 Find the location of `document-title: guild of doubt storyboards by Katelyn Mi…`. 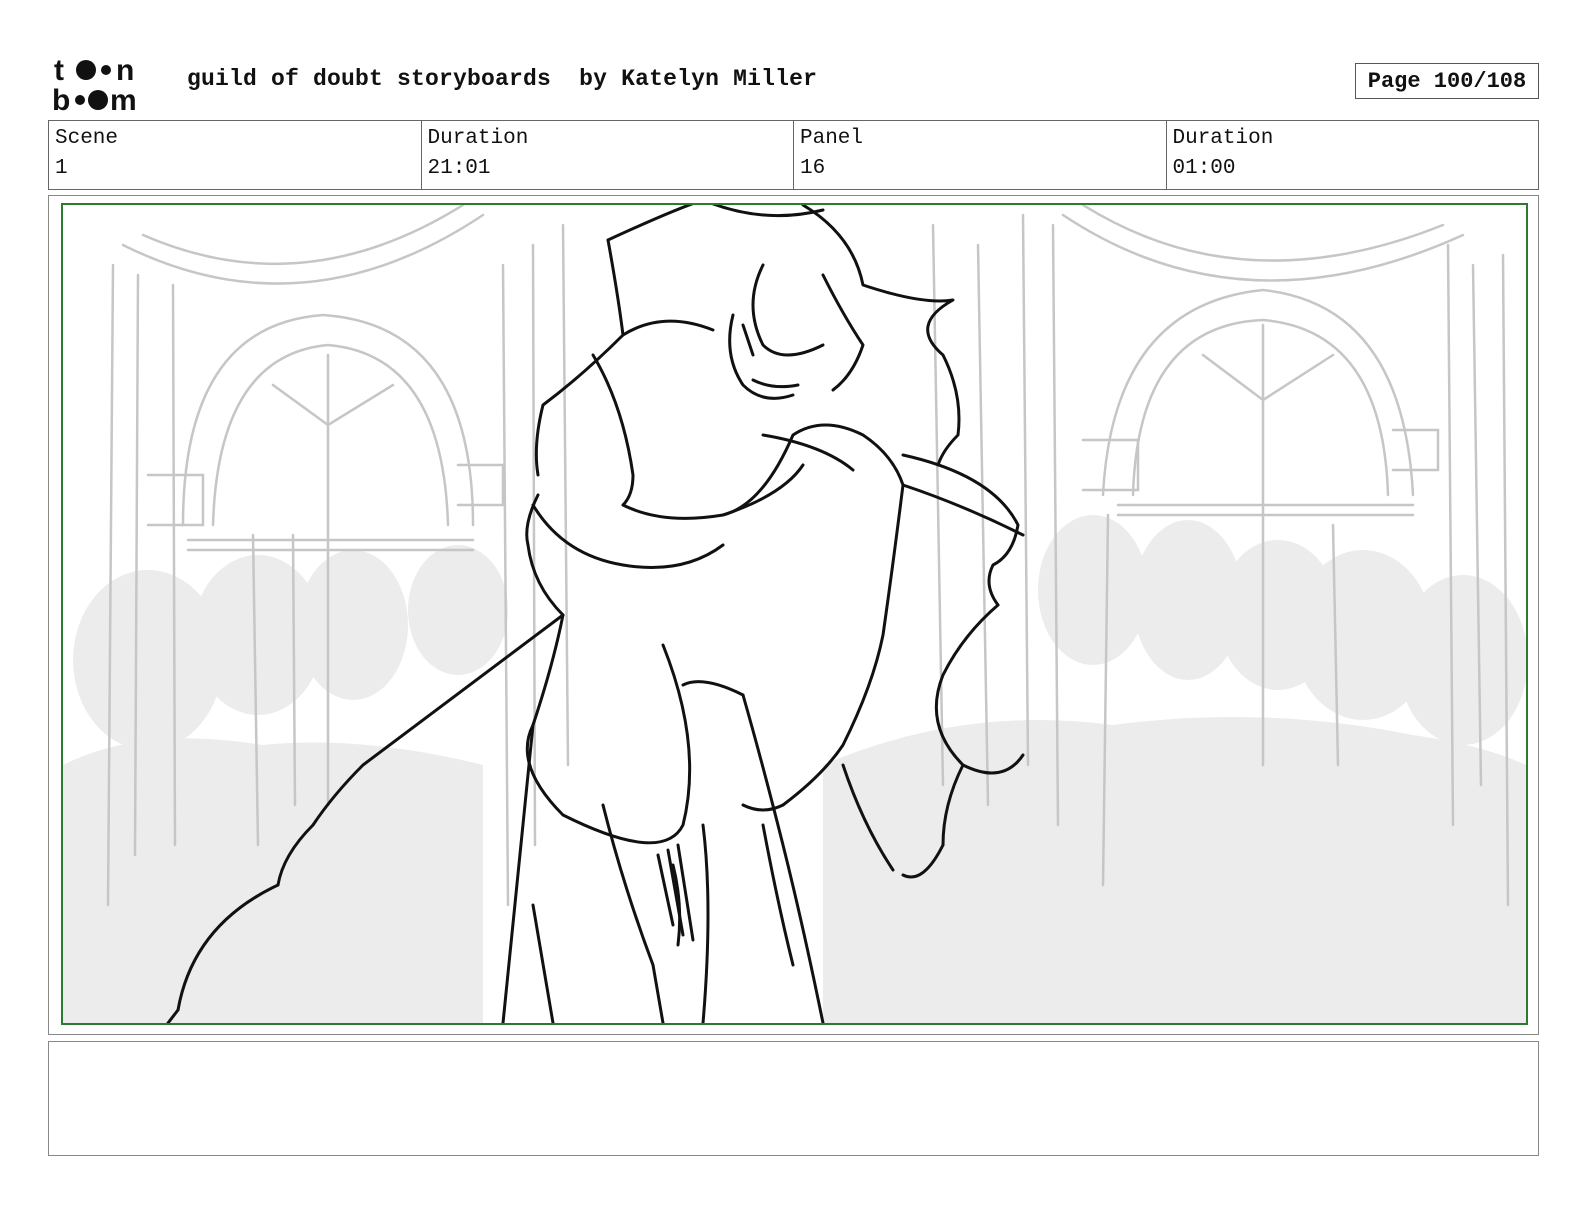

document-title: guild of doubt storyboards by Katelyn Mi… is located at coordinates (502, 79).